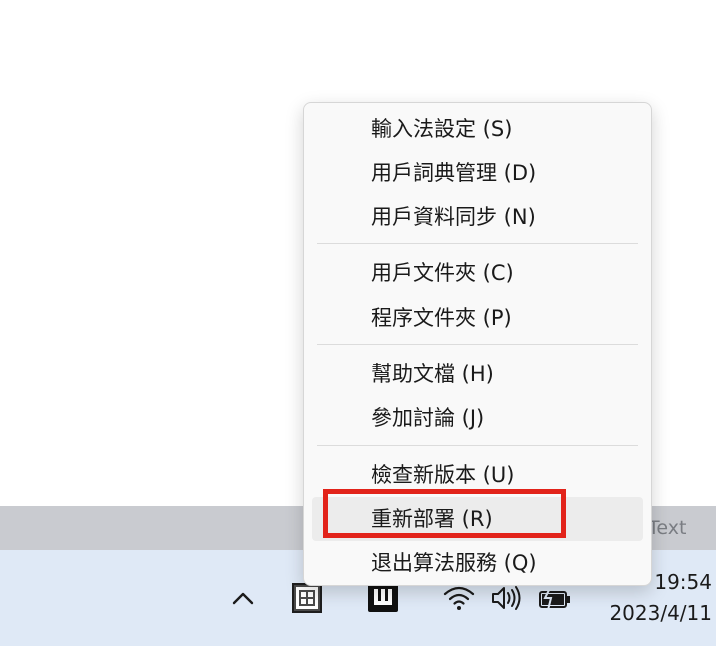 This screenshot has height=646, width=716. What do you see at coordinates (307, 598) in the screenshot?
I see `ime-icon` at bounding box center [307, 598].